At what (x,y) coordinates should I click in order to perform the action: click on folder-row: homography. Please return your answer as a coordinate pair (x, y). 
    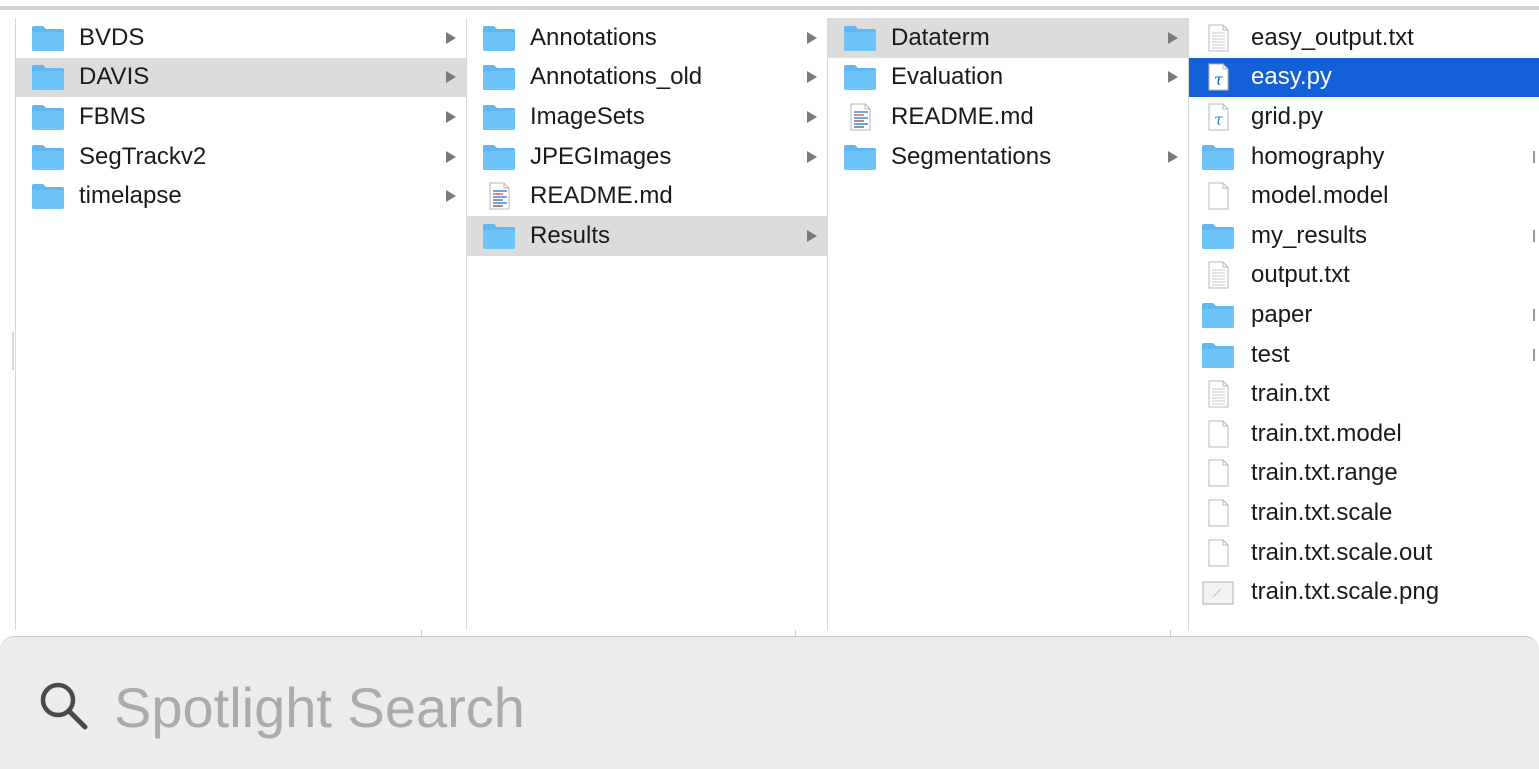
    Looking at the image, I should click on (1364, 157).